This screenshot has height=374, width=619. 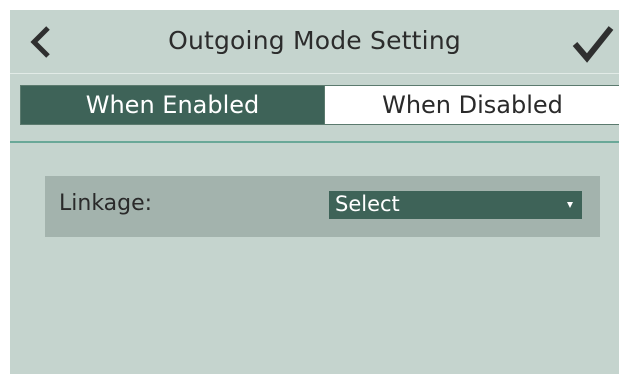 What do you see at coordinates (367, 204) in the screenshot?
I see `linkage-select-value: Select` at bounding box center [367, 204].